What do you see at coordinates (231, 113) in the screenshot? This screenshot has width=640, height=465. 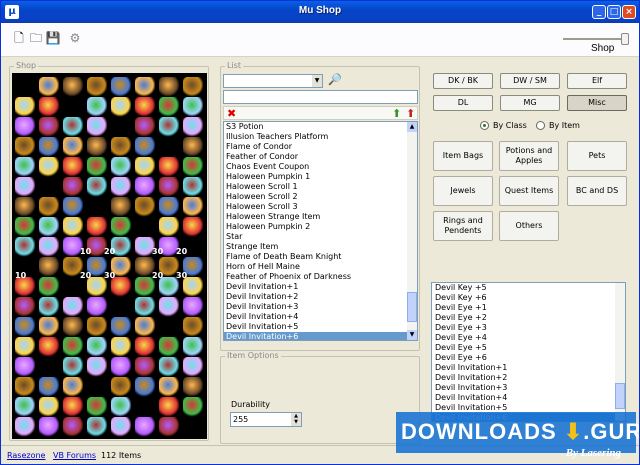 I see `delete-icon: ✖` at bounding box center [231, 113].